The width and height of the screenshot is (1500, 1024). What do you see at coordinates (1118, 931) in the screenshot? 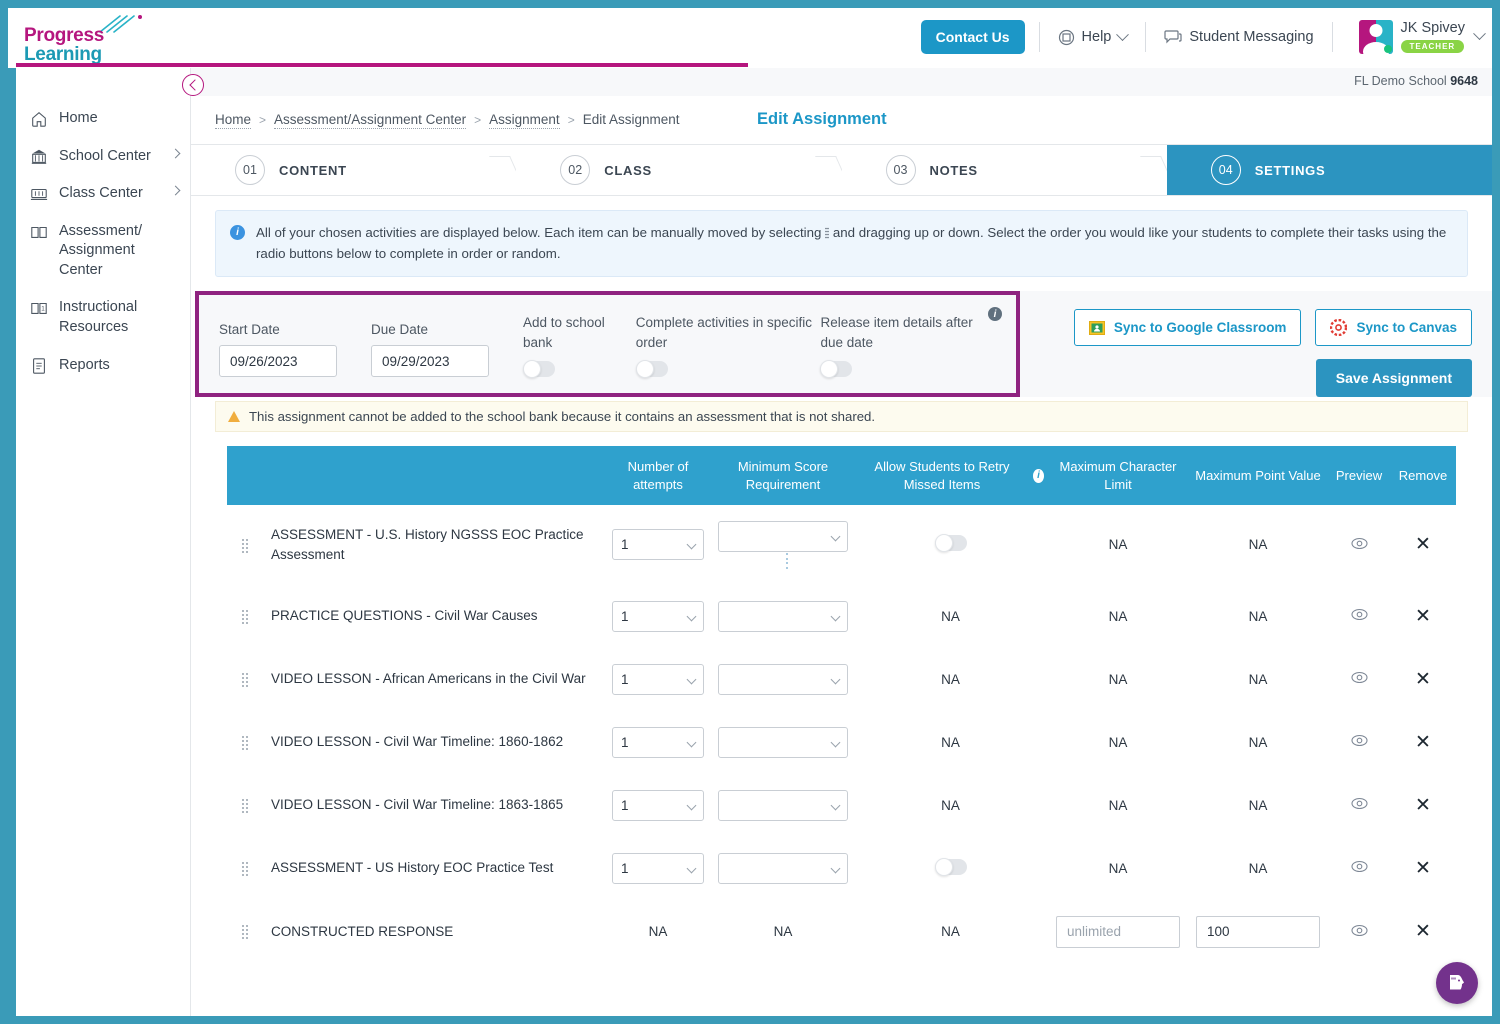
I see `max-character-limit-input` at bounding box center [1118, 931].